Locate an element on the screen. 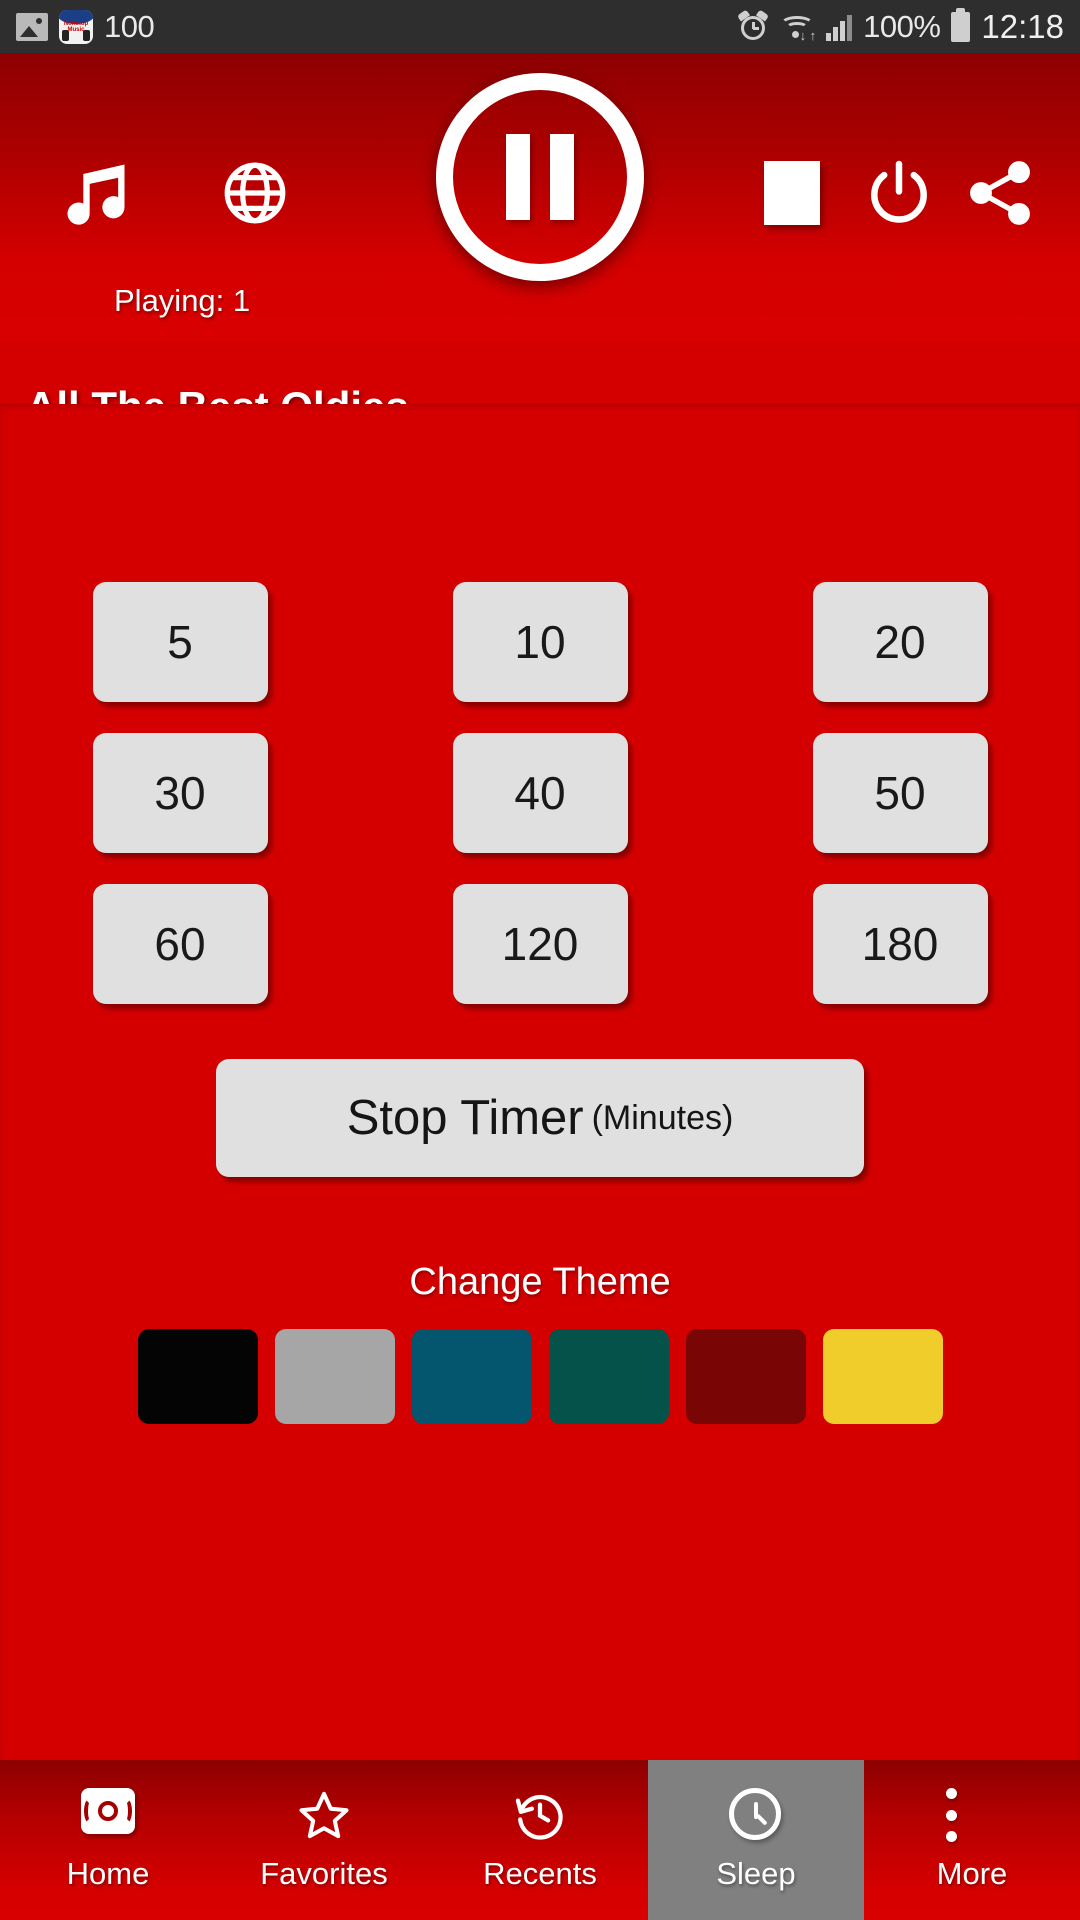 This screenshot has width=1080, height=1920. nav-item-home: Home is located at coordinates (108, 1840).